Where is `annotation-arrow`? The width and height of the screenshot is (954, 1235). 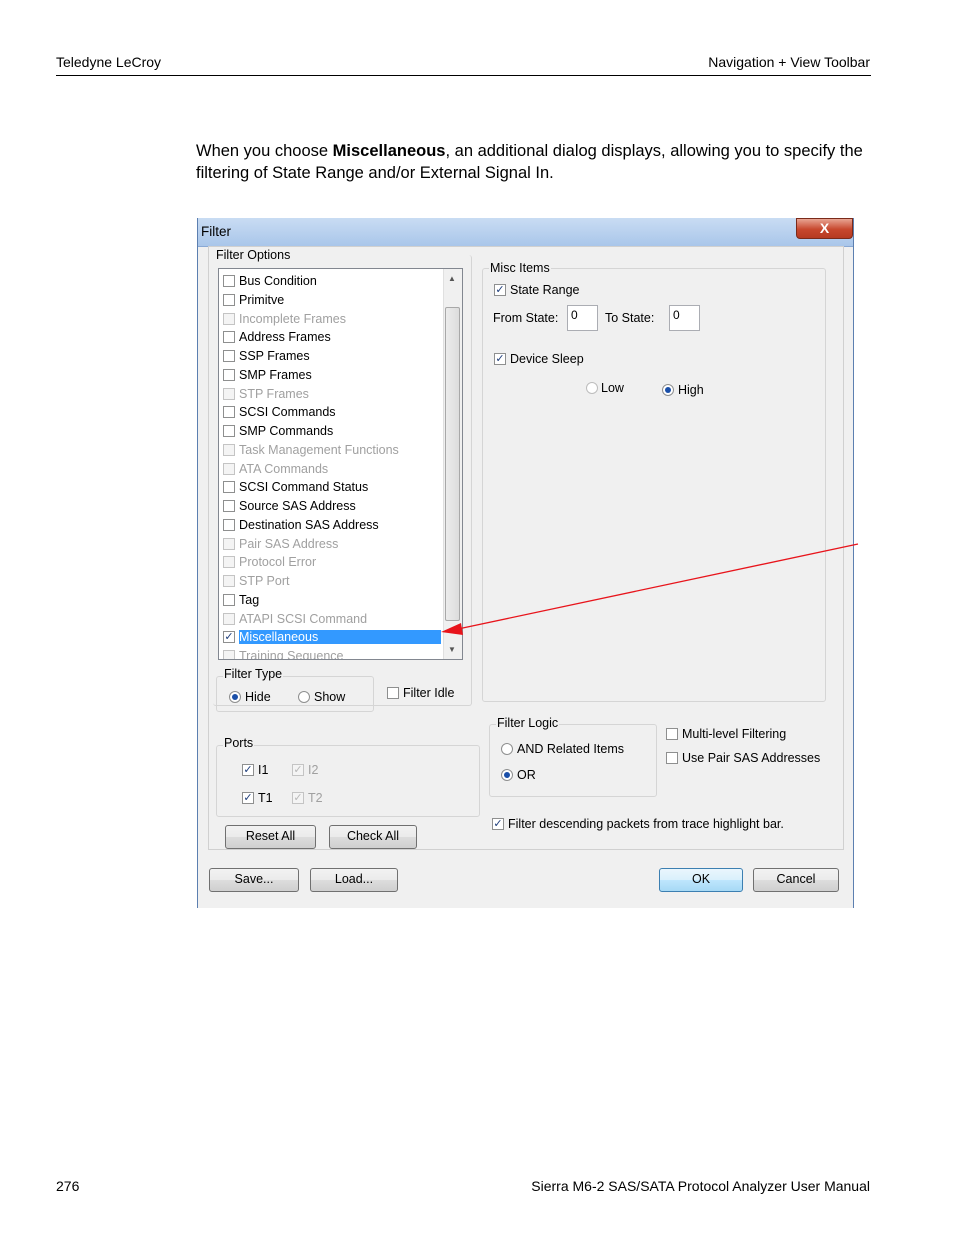
annotation-arrow is located at coordinates (650, 589).